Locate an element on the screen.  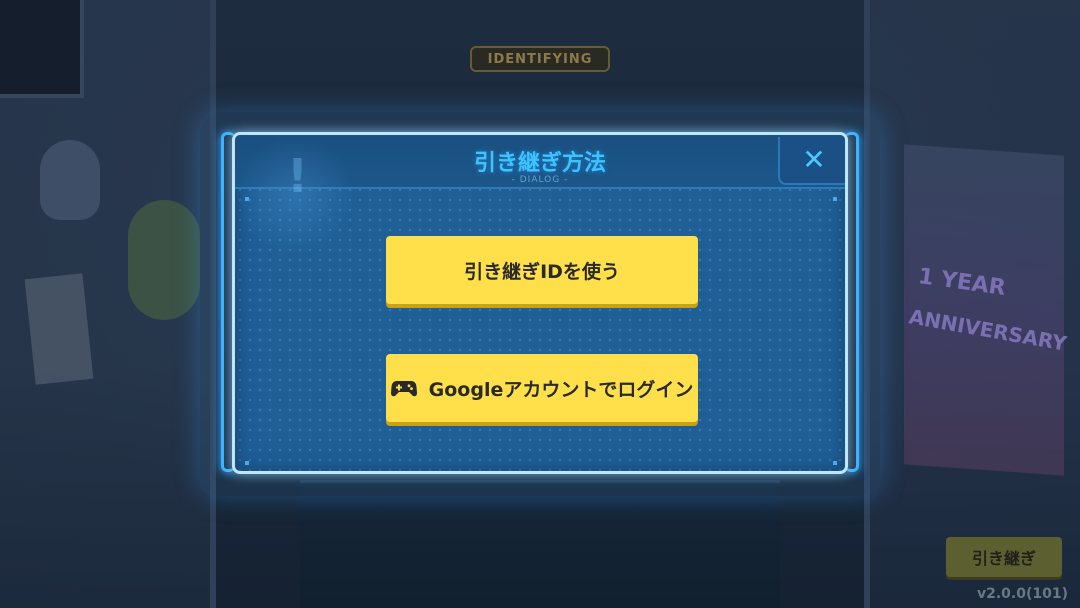
google-login-button: Googleアカウントでログイン is located at coordinates (542, 388).